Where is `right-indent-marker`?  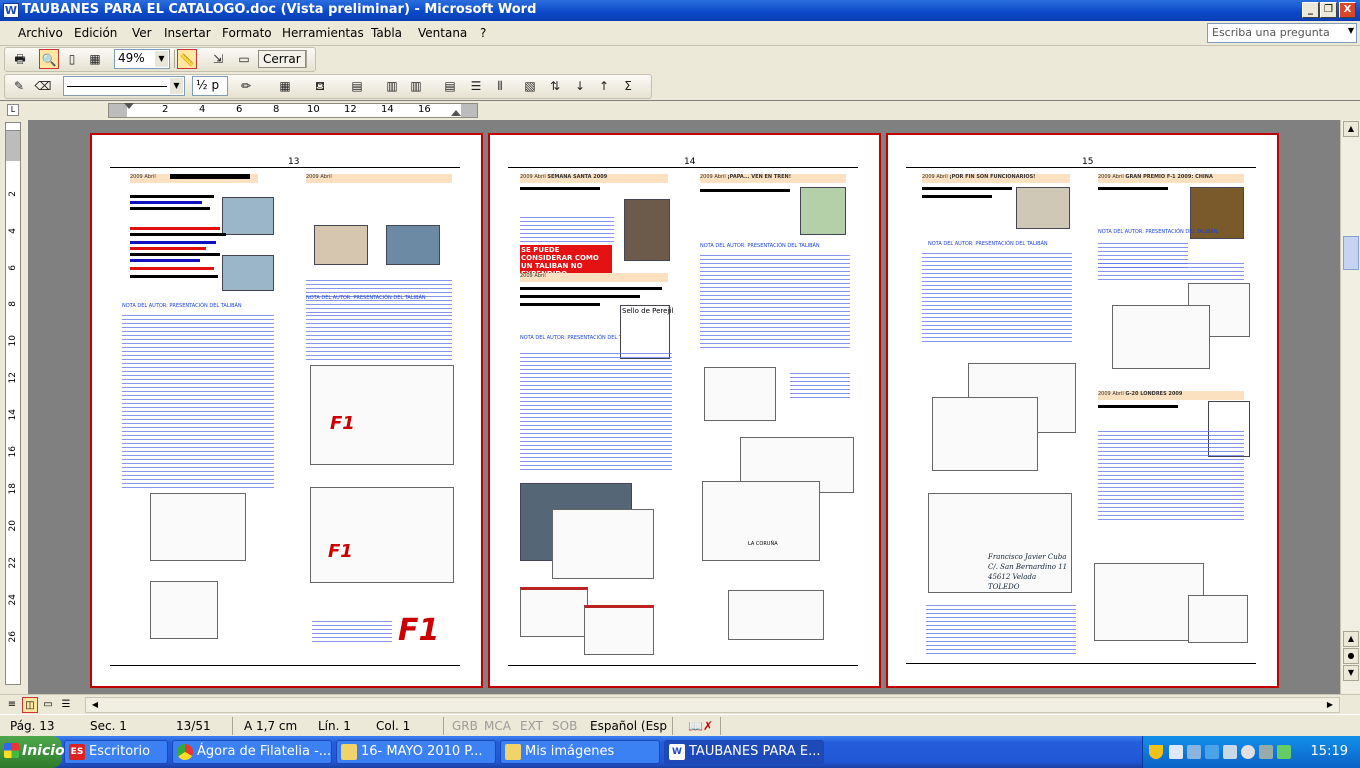
right-indent-marker is located at coordinates (456, 113).